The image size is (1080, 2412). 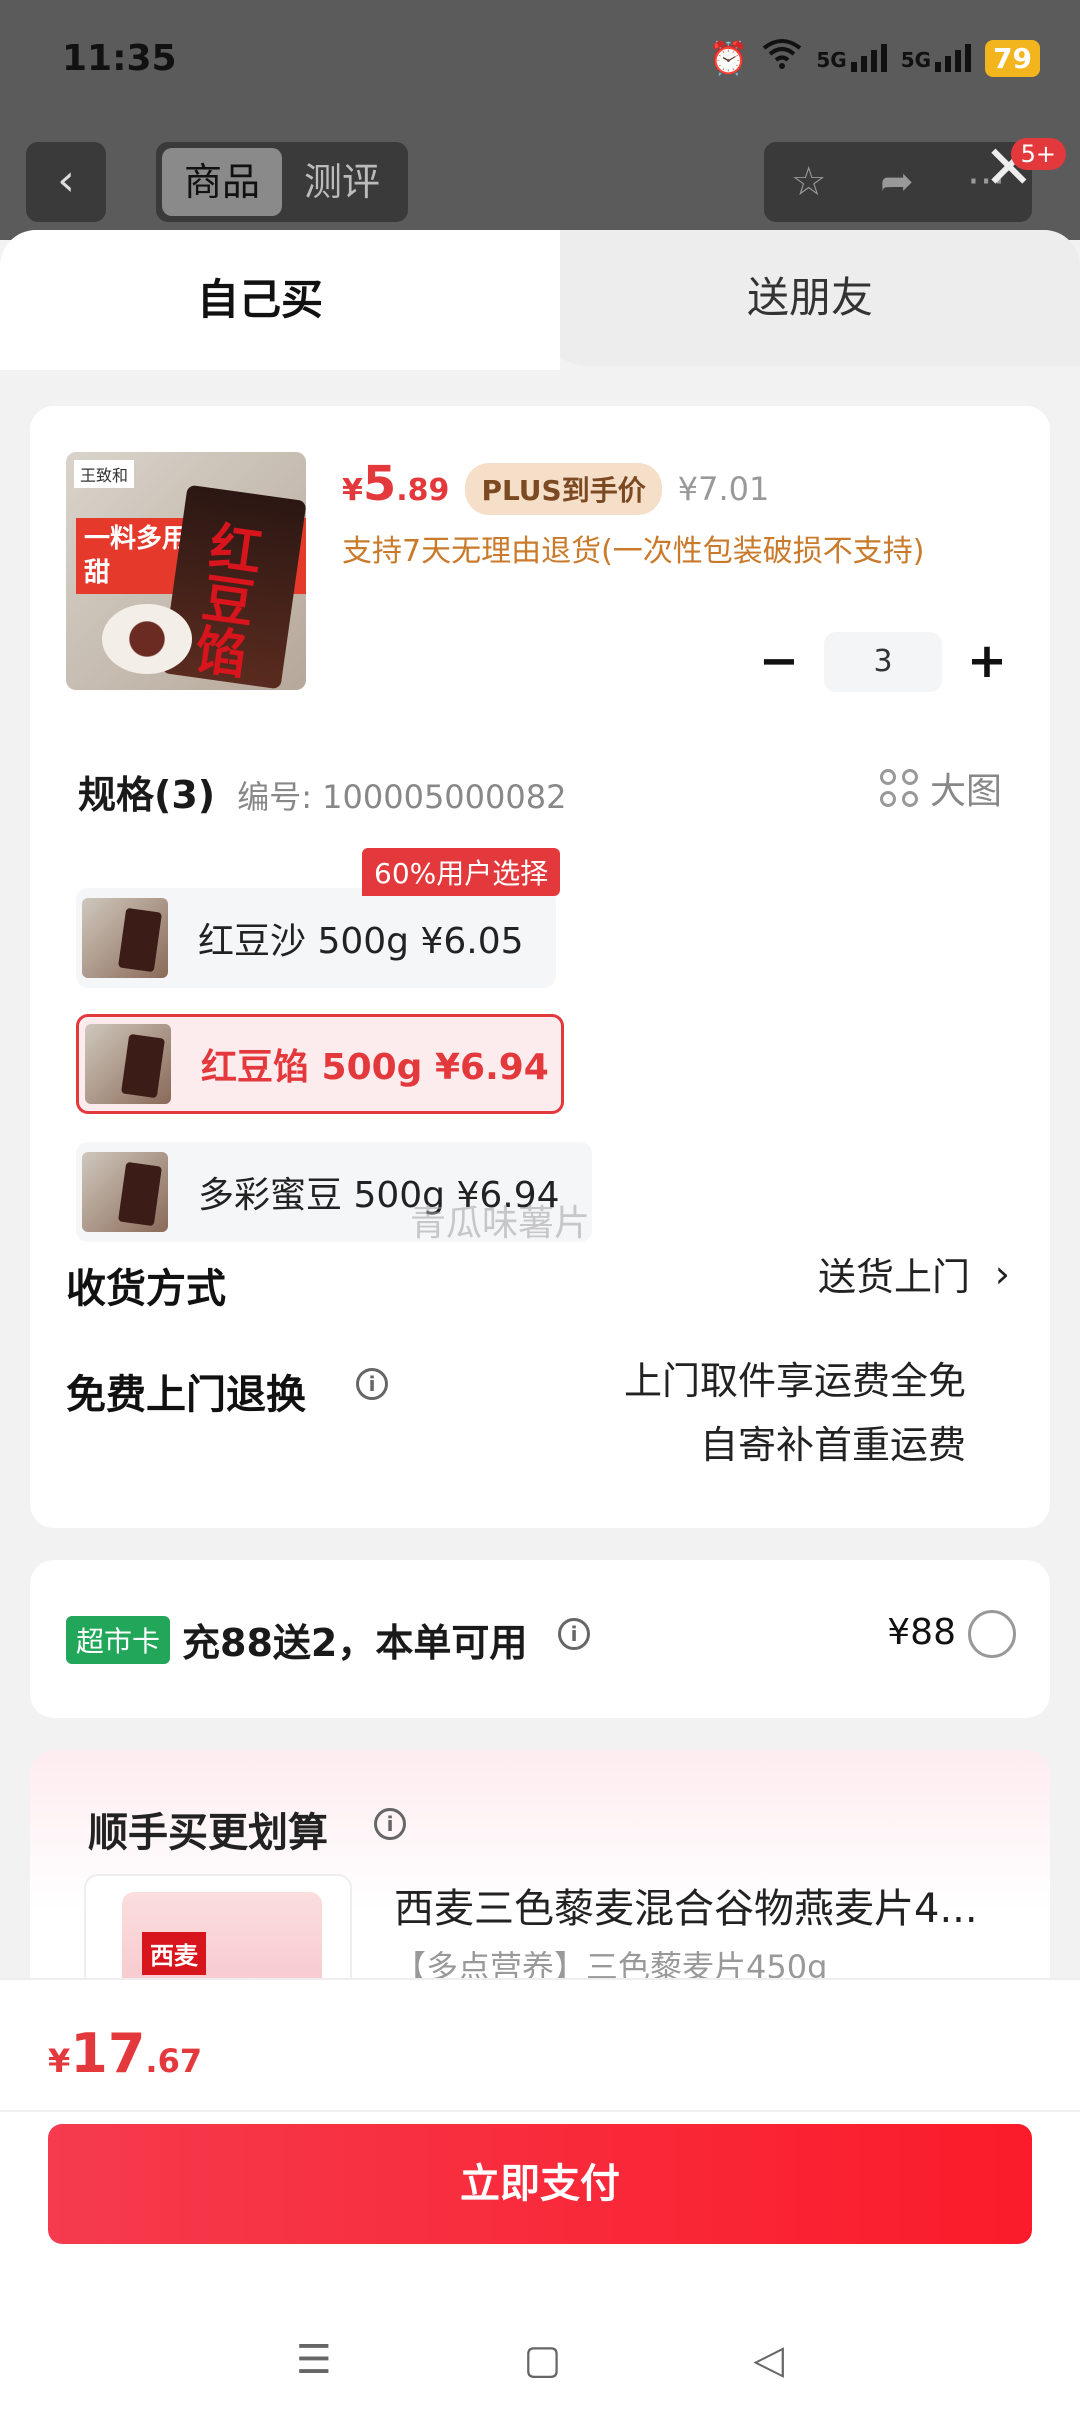 I want to click on variant-label: 红豆馅 500g ¥6.94, so click(x=375, y=1067).